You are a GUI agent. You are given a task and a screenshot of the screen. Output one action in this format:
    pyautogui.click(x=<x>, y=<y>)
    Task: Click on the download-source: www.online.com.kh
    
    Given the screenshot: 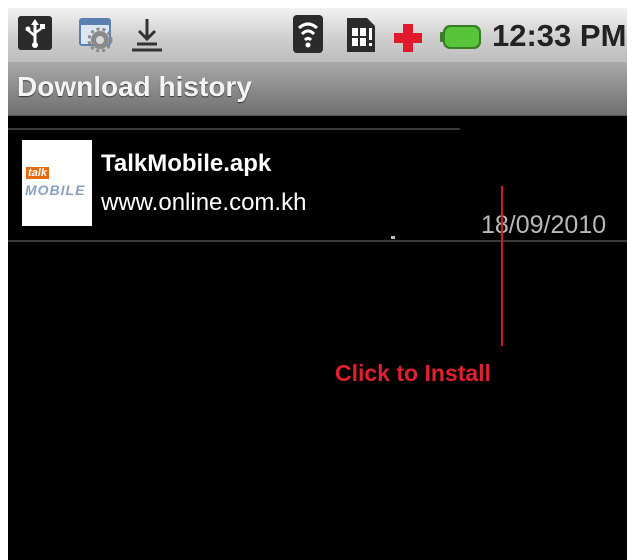 What is the action you would take?
    pyautogui.click(x=204, y=202)
    